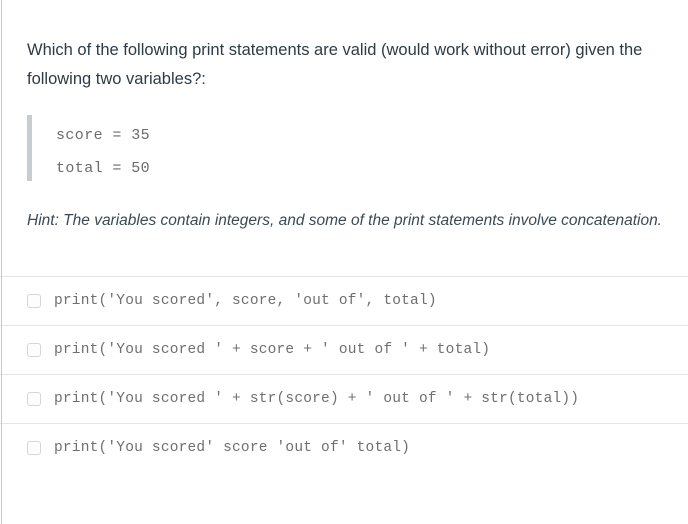  I want to click on answer-option-4: print('You scored' score 'out of' total), so click(344, 447).